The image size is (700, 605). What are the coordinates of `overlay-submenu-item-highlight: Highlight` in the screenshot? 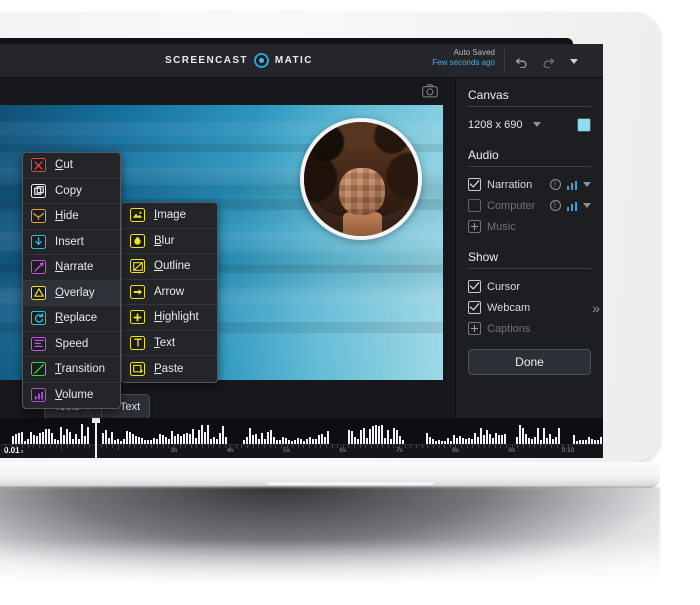 It's located at (169, 318).